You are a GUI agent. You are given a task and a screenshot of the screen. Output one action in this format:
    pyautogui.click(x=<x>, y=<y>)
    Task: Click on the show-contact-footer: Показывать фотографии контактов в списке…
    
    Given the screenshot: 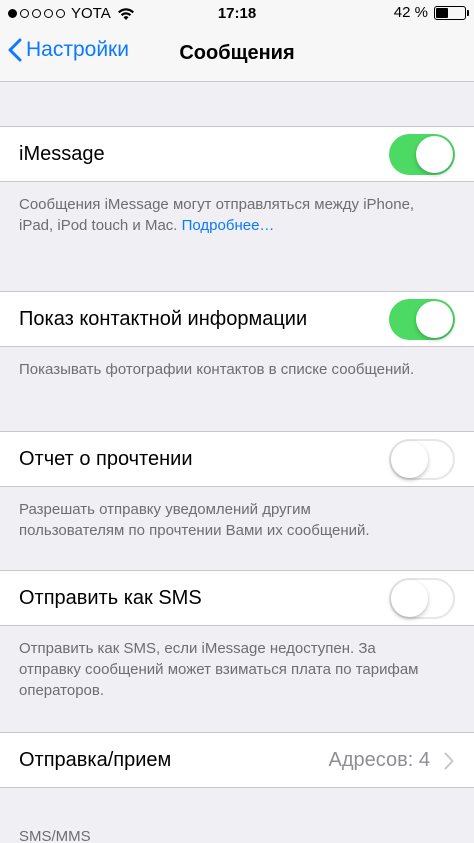 What is the action you would take?
    pyautogui.click(x=217, y=369)
    